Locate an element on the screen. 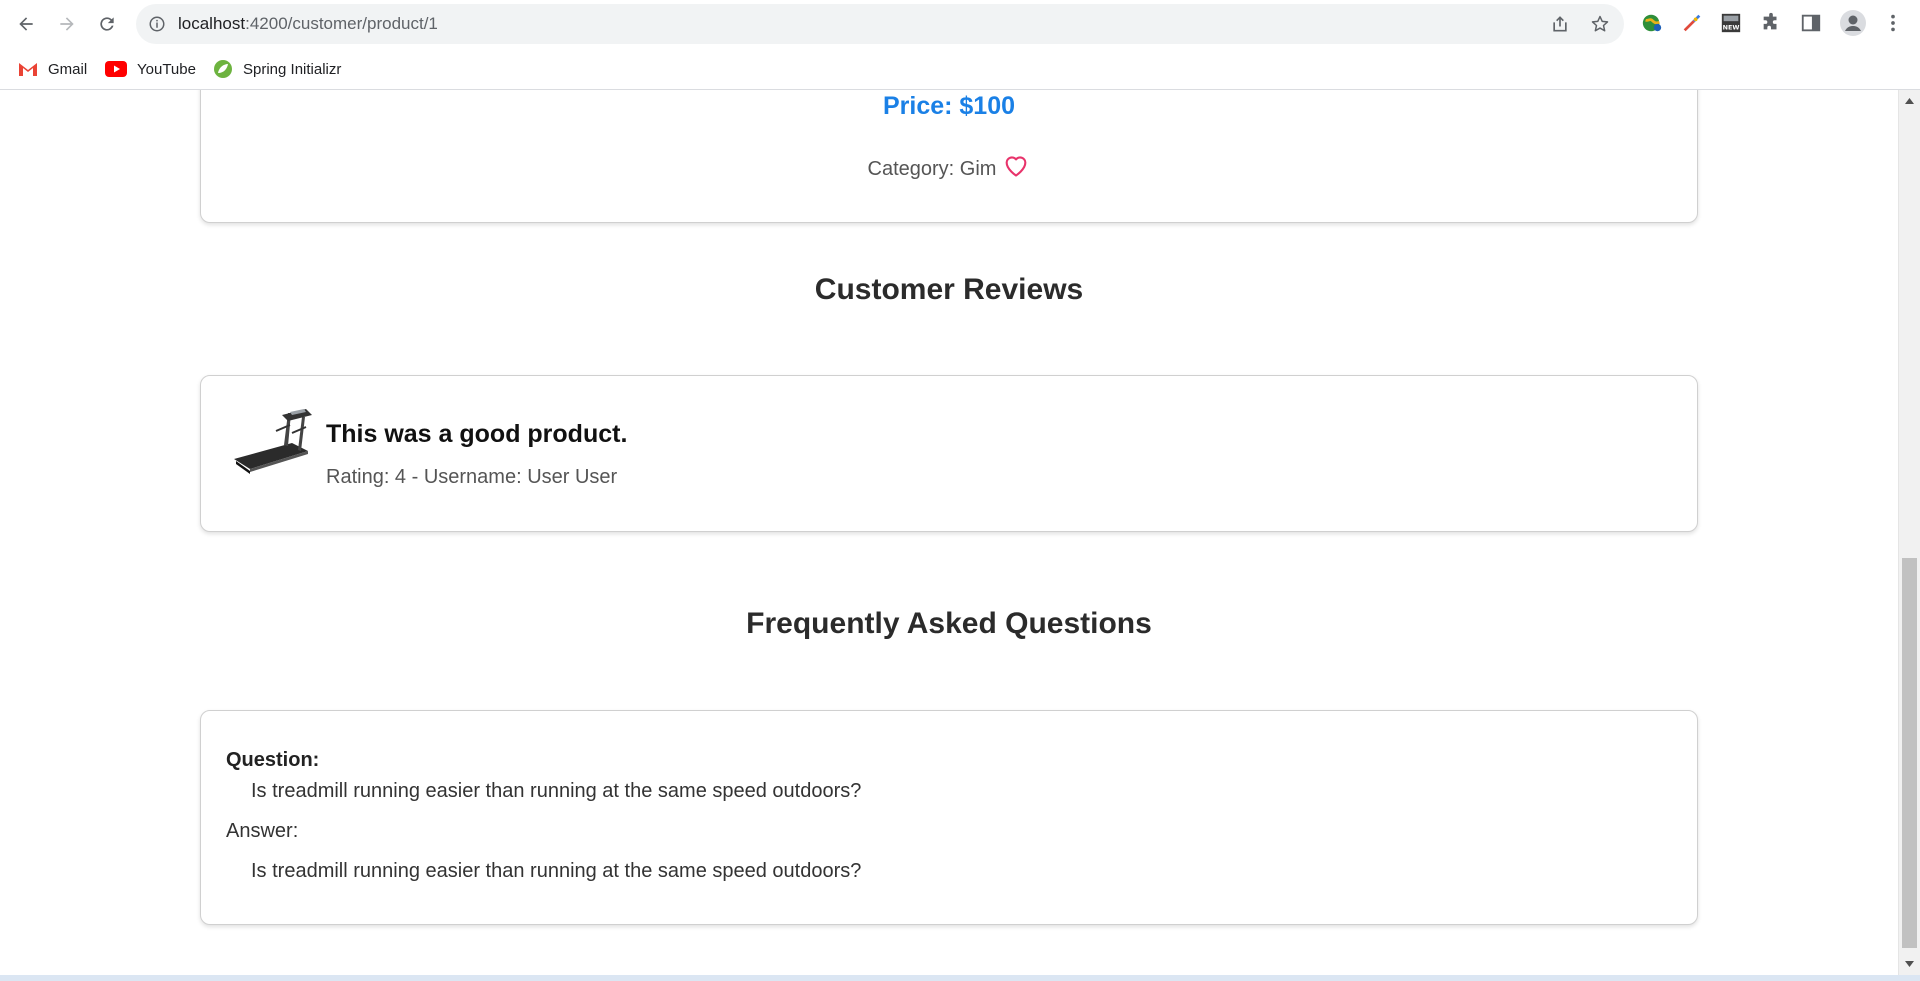 This screenshot has height=981, width=1920. globe-extension-icon is located at coordinates (1652, 23).